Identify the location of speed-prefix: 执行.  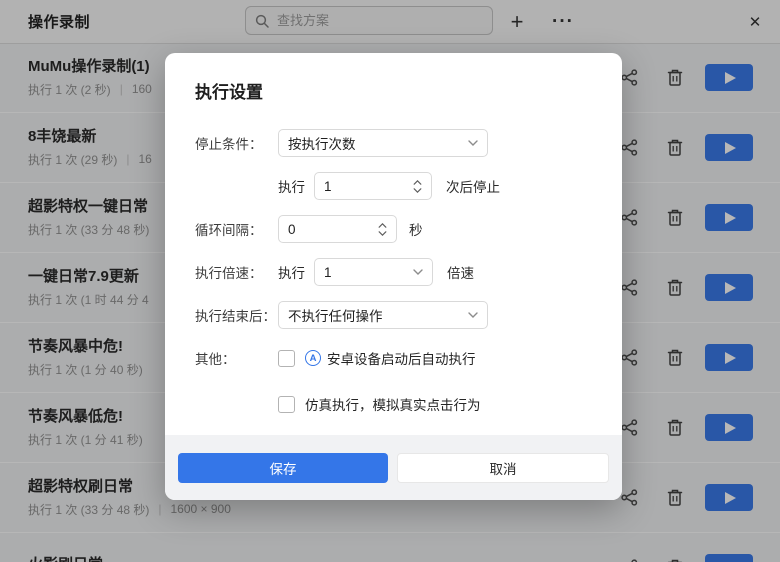
(291, 273).